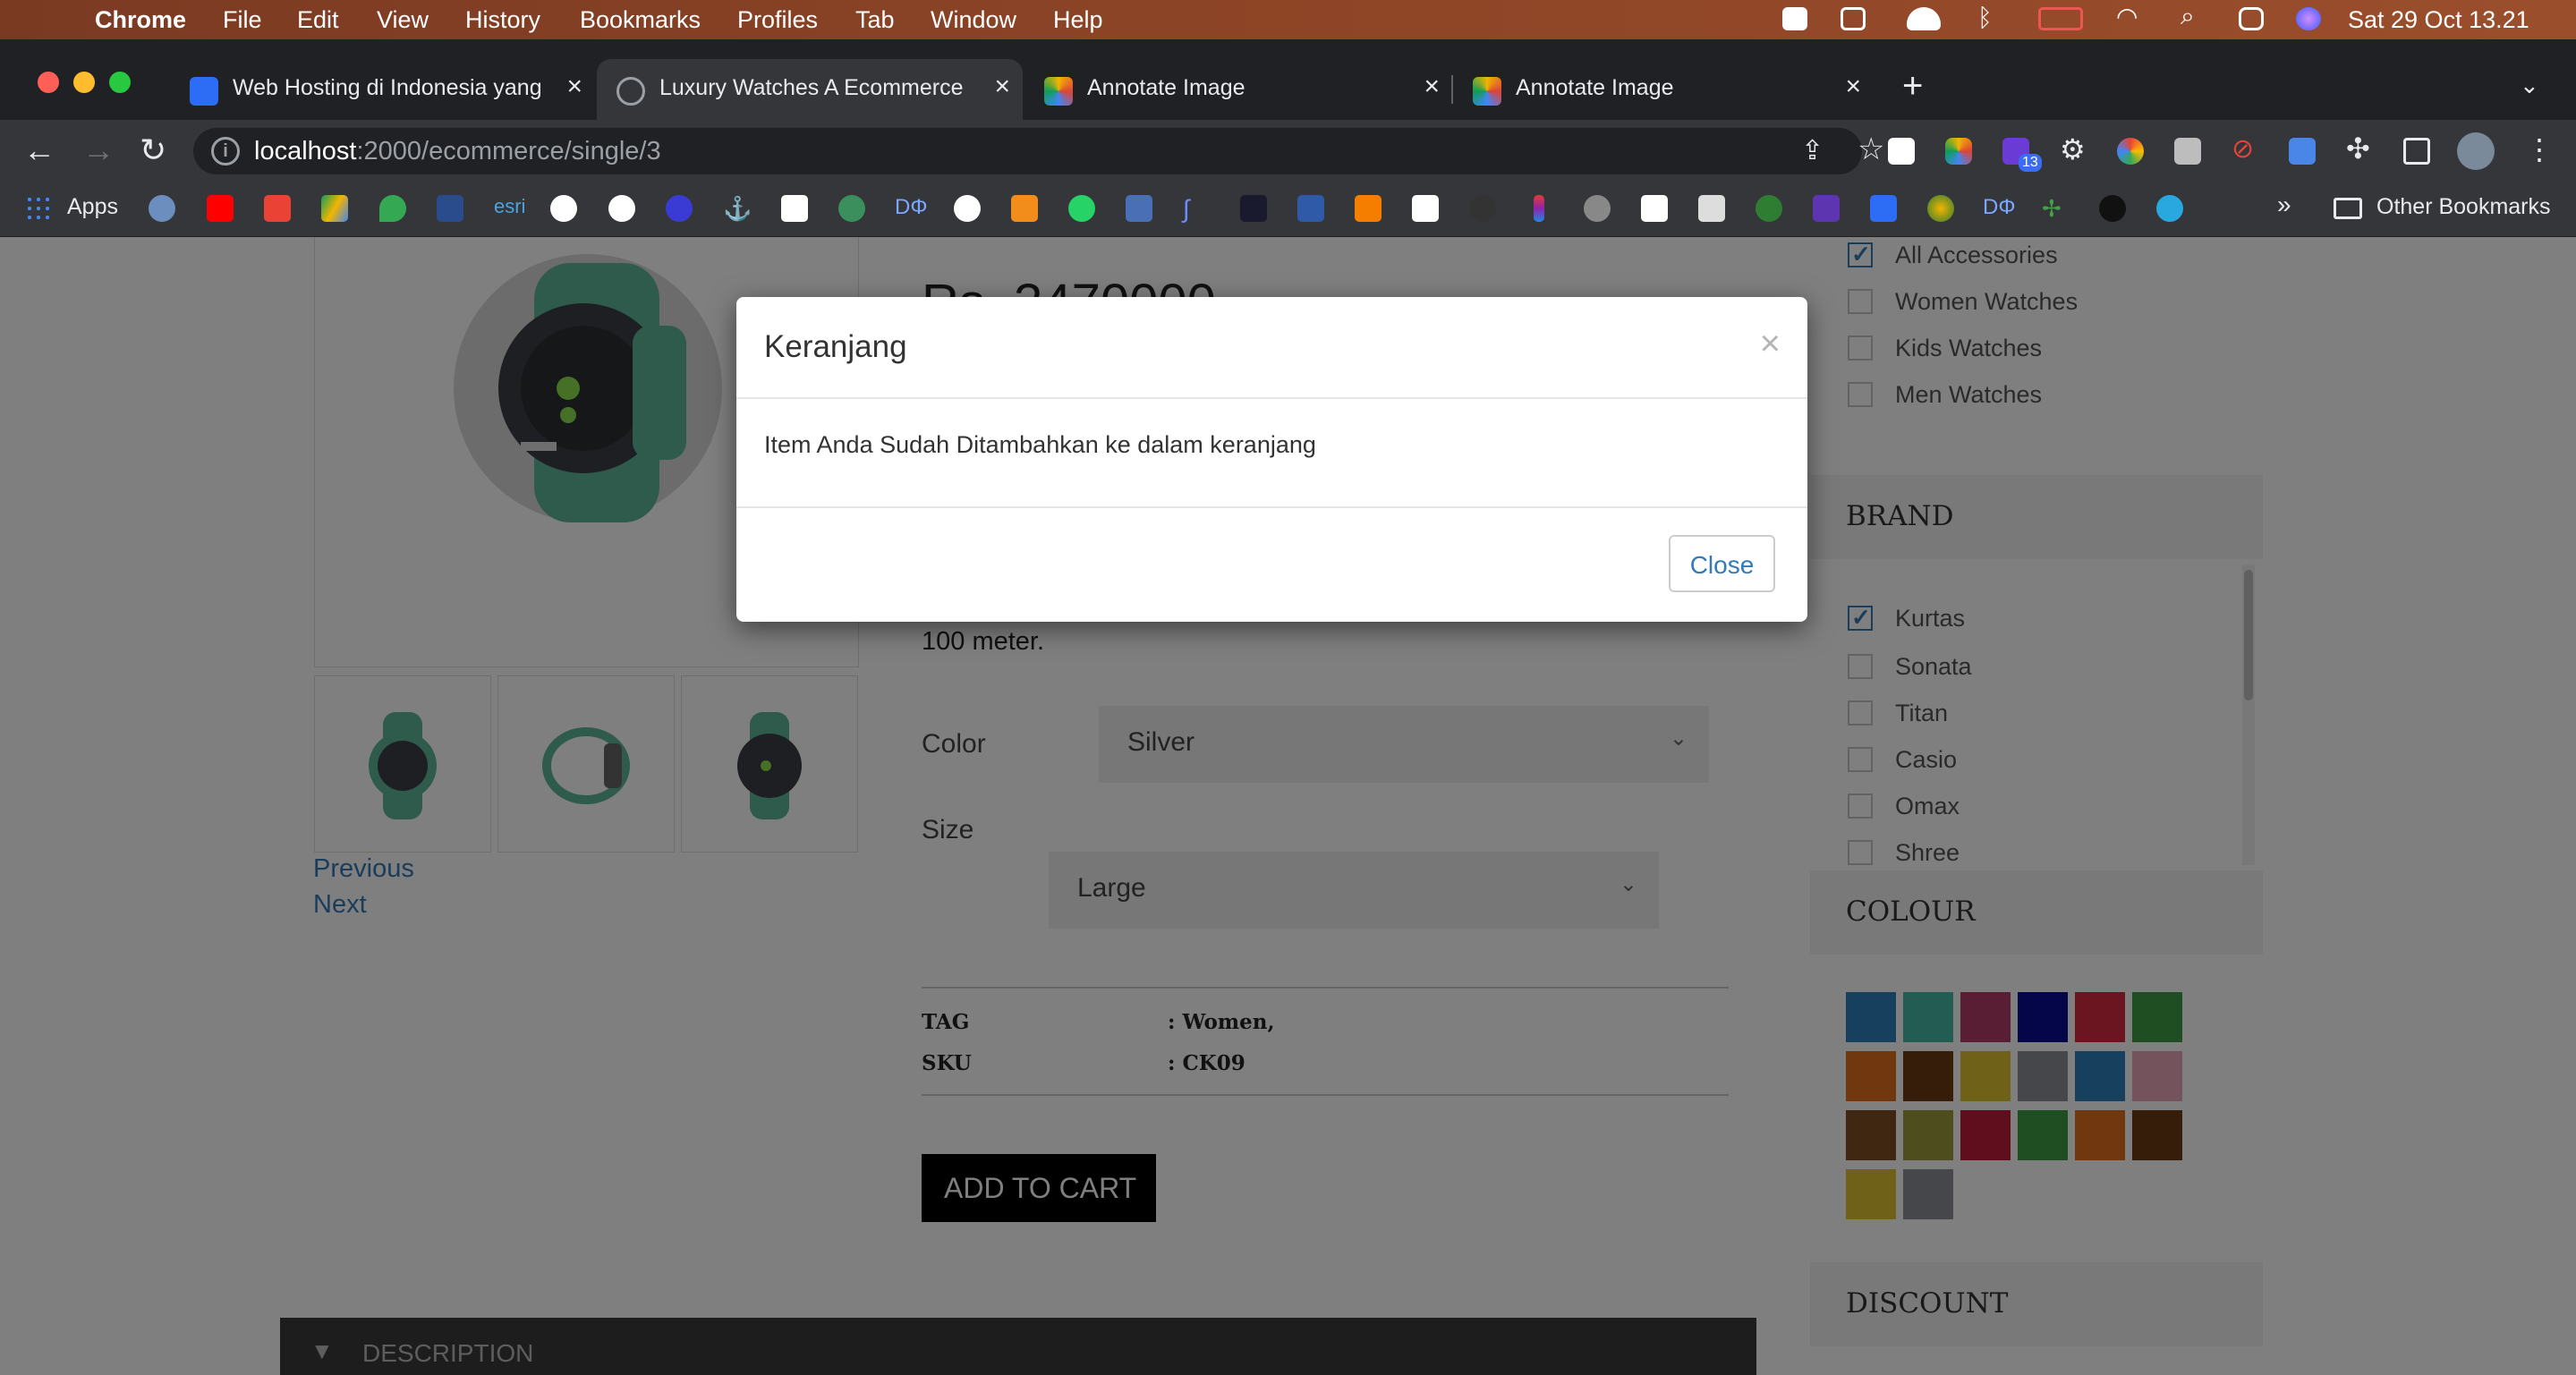 The height and width of the screenshot is (1375, 2576). I want to click on battery-icon, so click(2060, 18).